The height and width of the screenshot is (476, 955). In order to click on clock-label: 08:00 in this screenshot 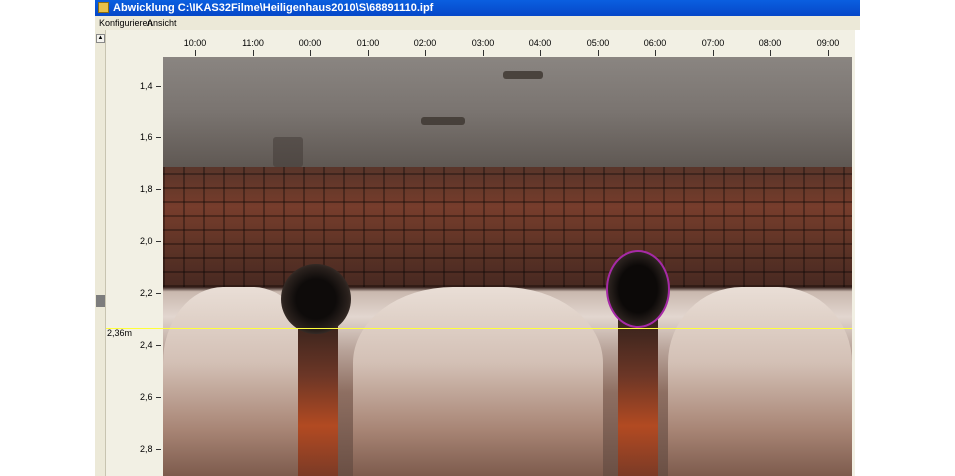, I will do `click(770, 43)`.